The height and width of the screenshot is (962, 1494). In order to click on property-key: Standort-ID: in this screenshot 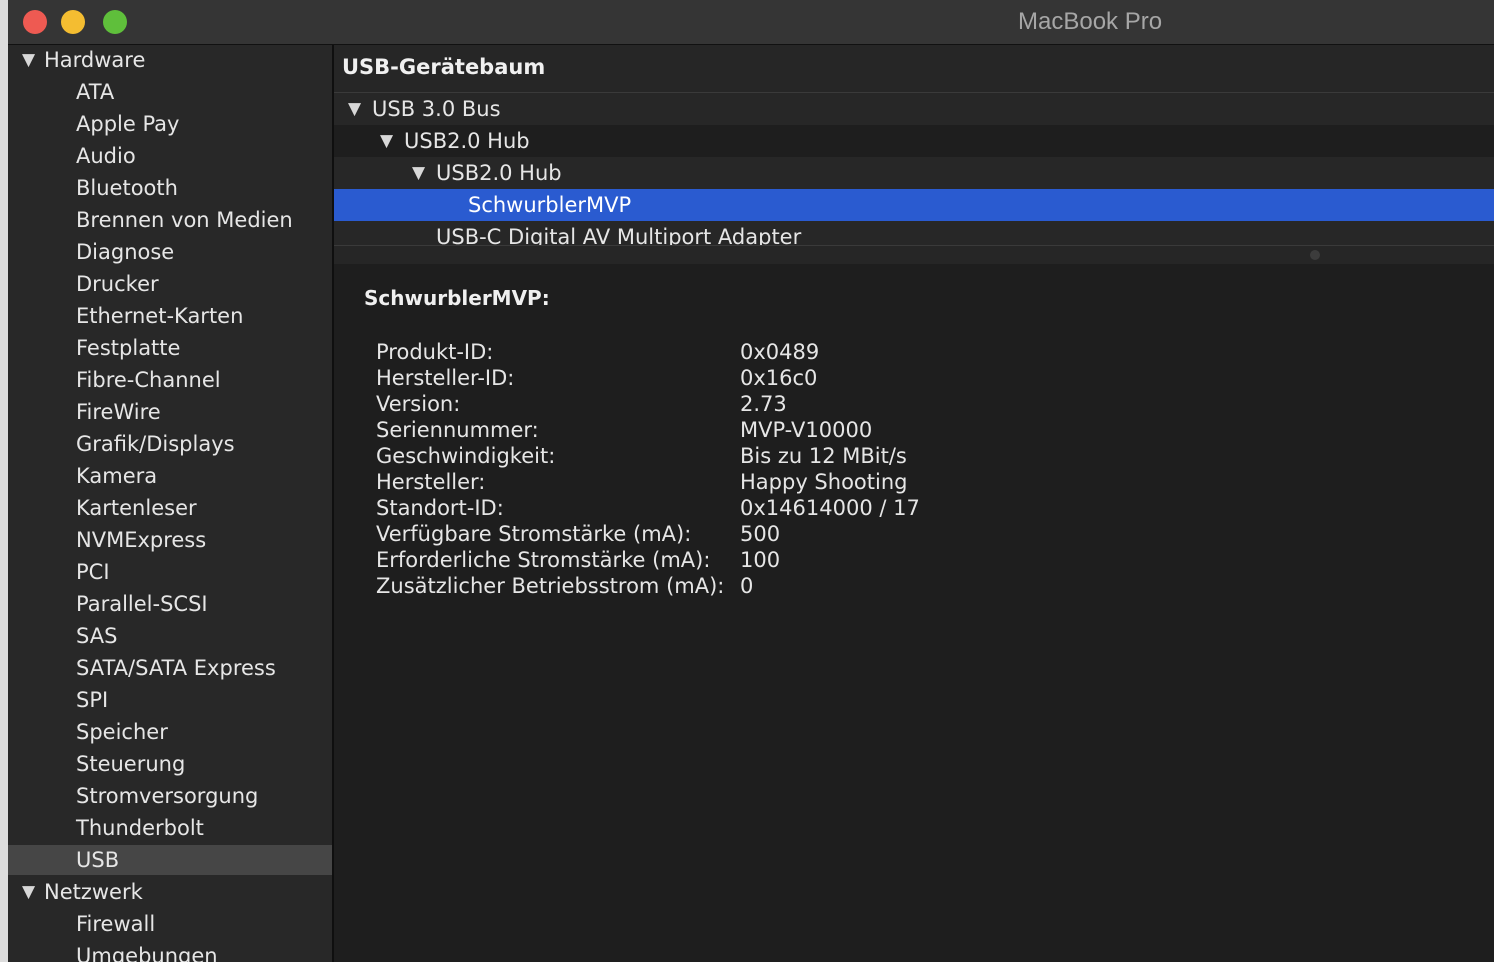, I will do `click(440, 508)`.